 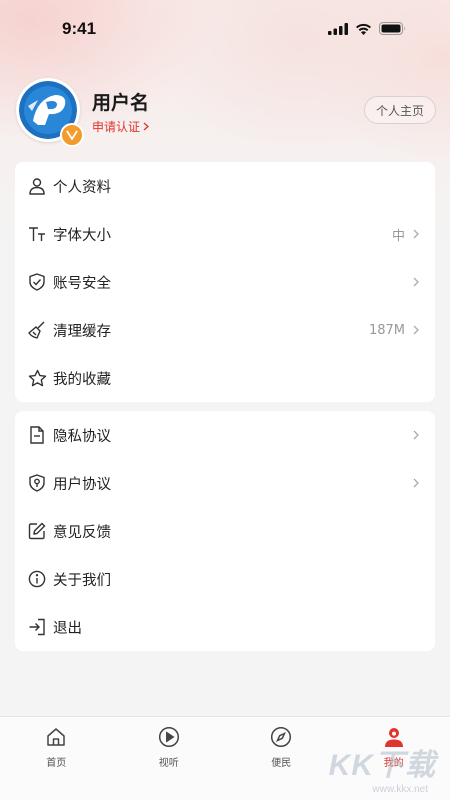 I want to click on battery-icon, so click(x=392, y=29).